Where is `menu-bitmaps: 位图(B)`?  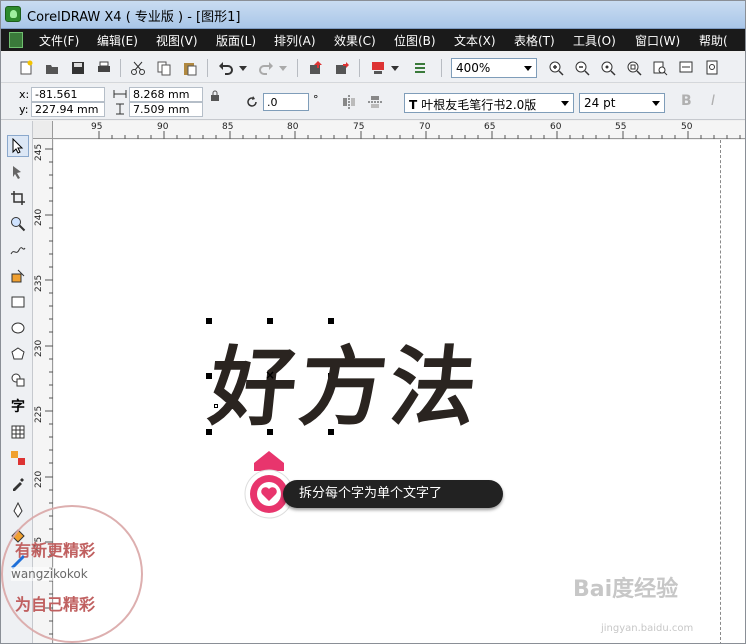
menu-bitmaps: 位图(B) is located at coordinates (415, 40).